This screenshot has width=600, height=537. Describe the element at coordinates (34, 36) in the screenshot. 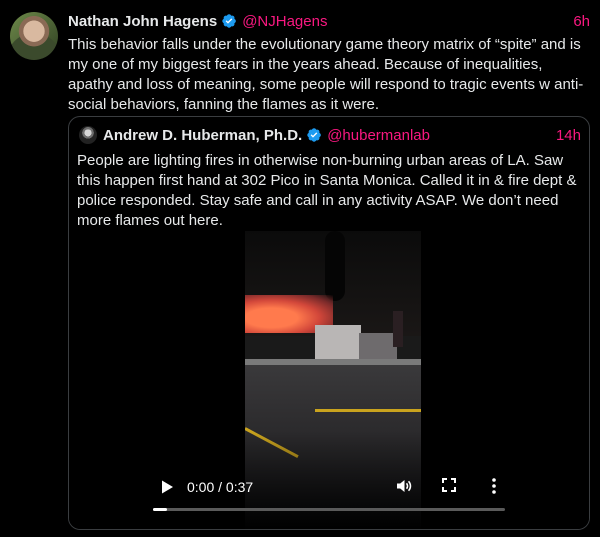

I see `avatar` at that location.